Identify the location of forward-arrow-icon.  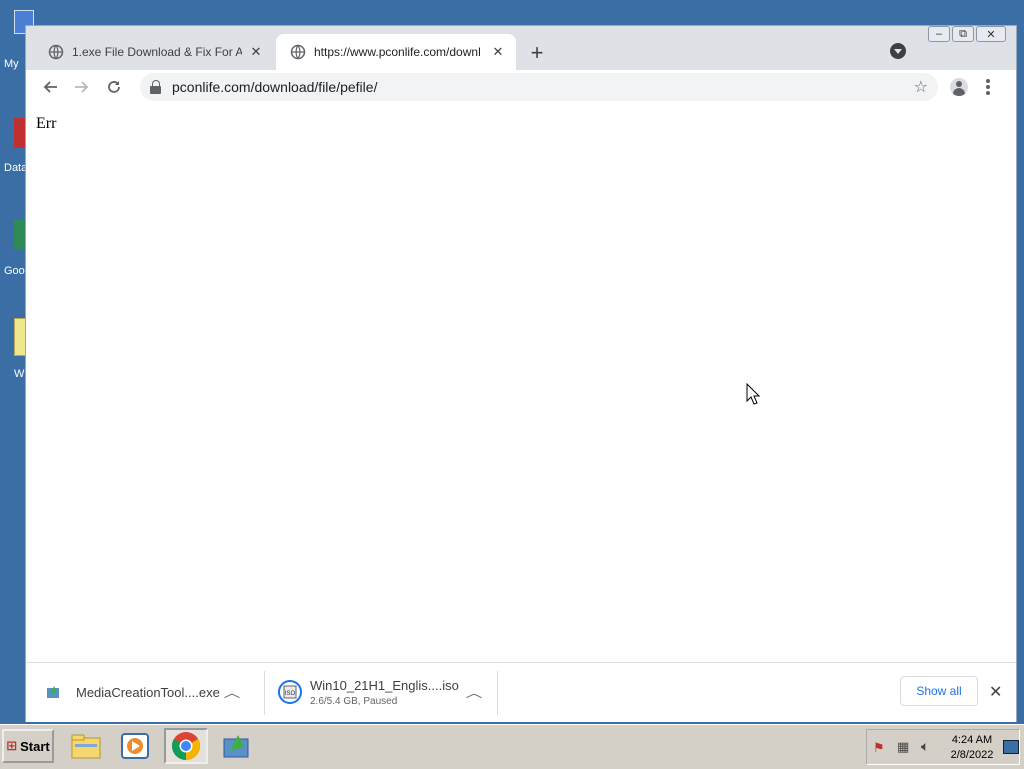
(82, 87).